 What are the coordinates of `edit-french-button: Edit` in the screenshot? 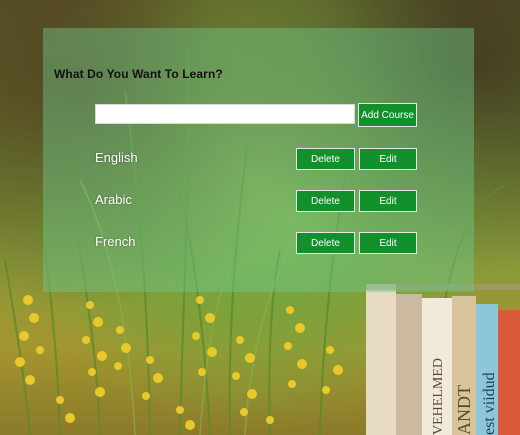 It's located at (388, 243).